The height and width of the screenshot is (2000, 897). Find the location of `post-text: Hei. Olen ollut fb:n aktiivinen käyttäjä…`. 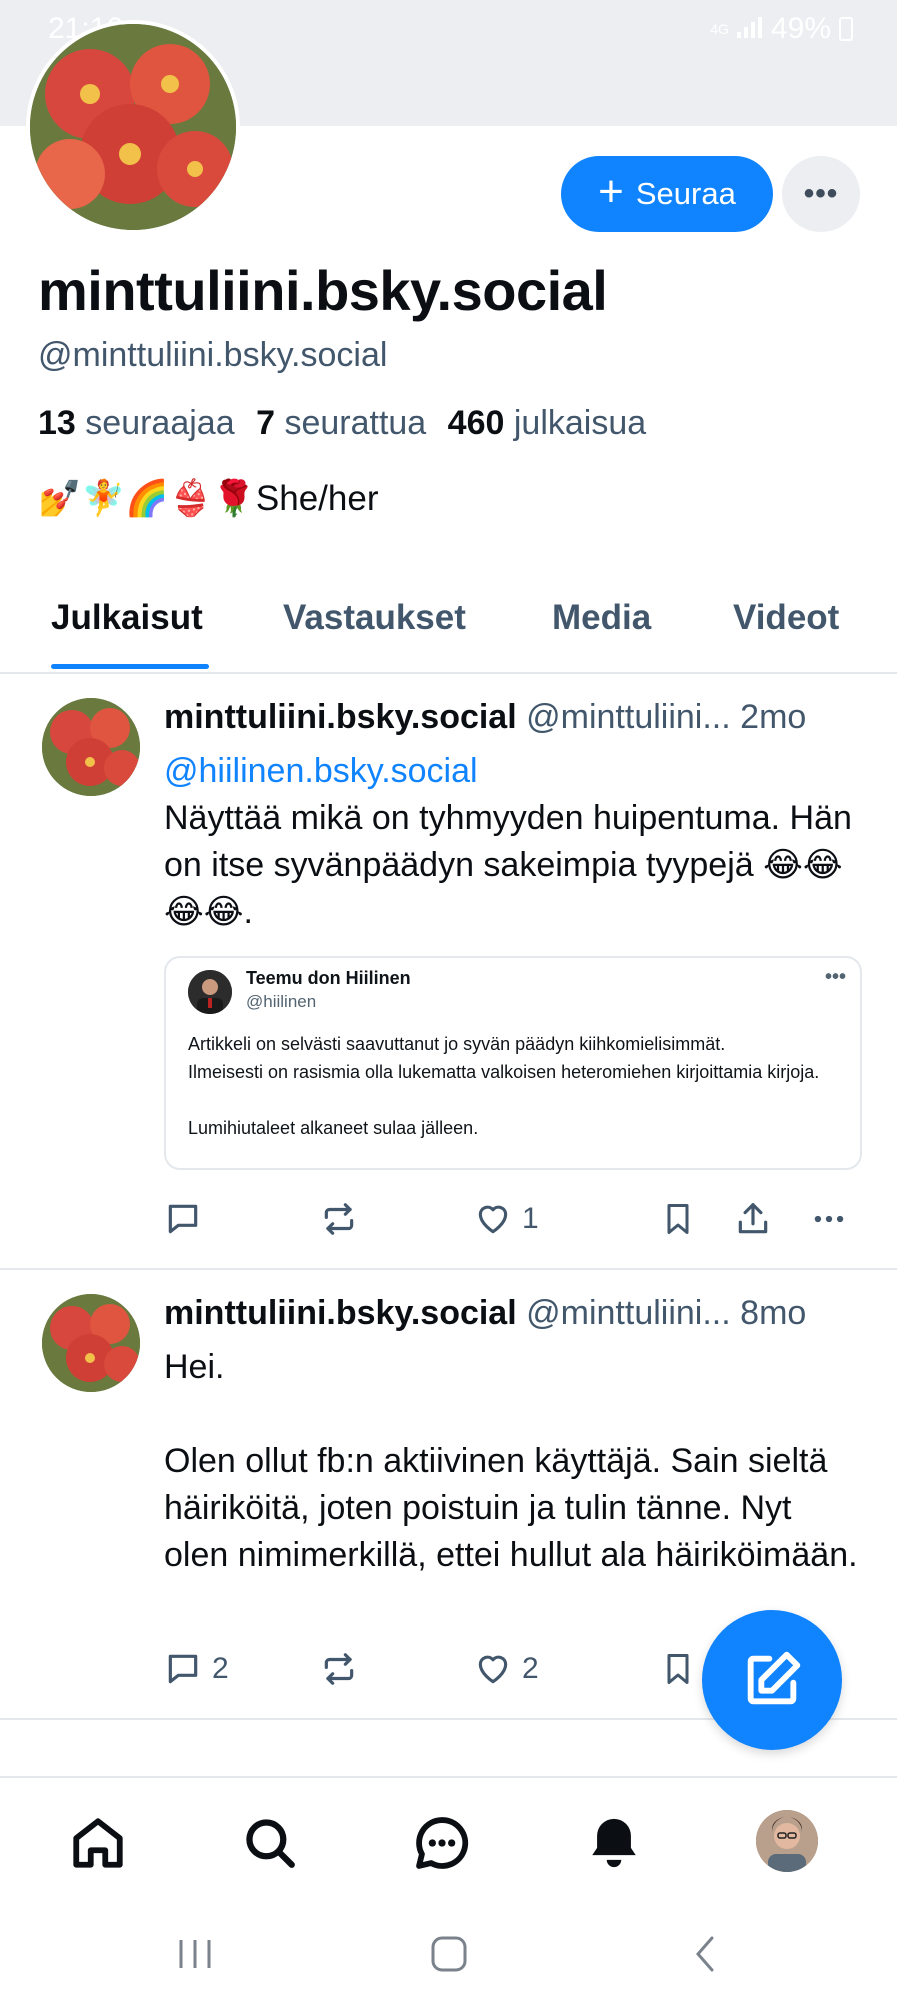

post-text: Hei. Olen ollut fb:n aktiivinen käyttäjä… is located at coordinates (514, 1461).